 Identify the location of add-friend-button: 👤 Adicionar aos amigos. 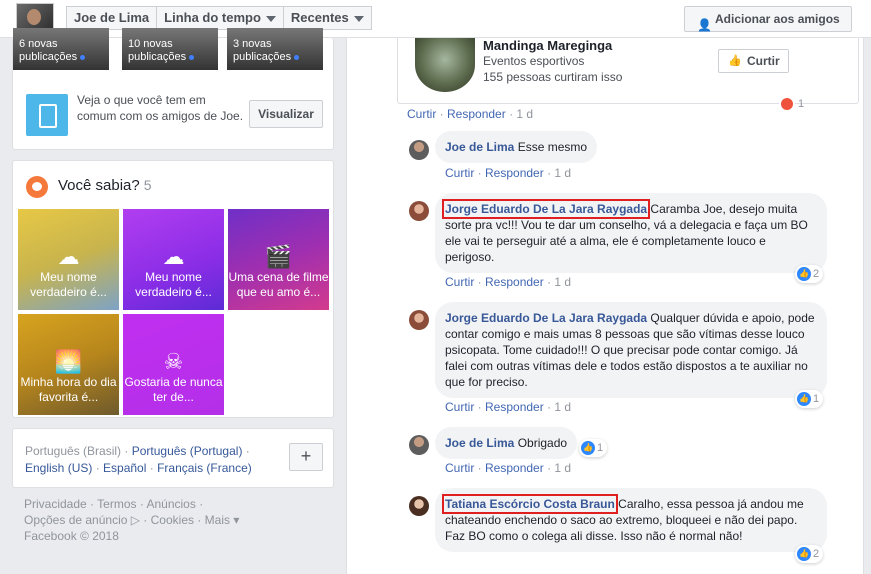
(768, 19).